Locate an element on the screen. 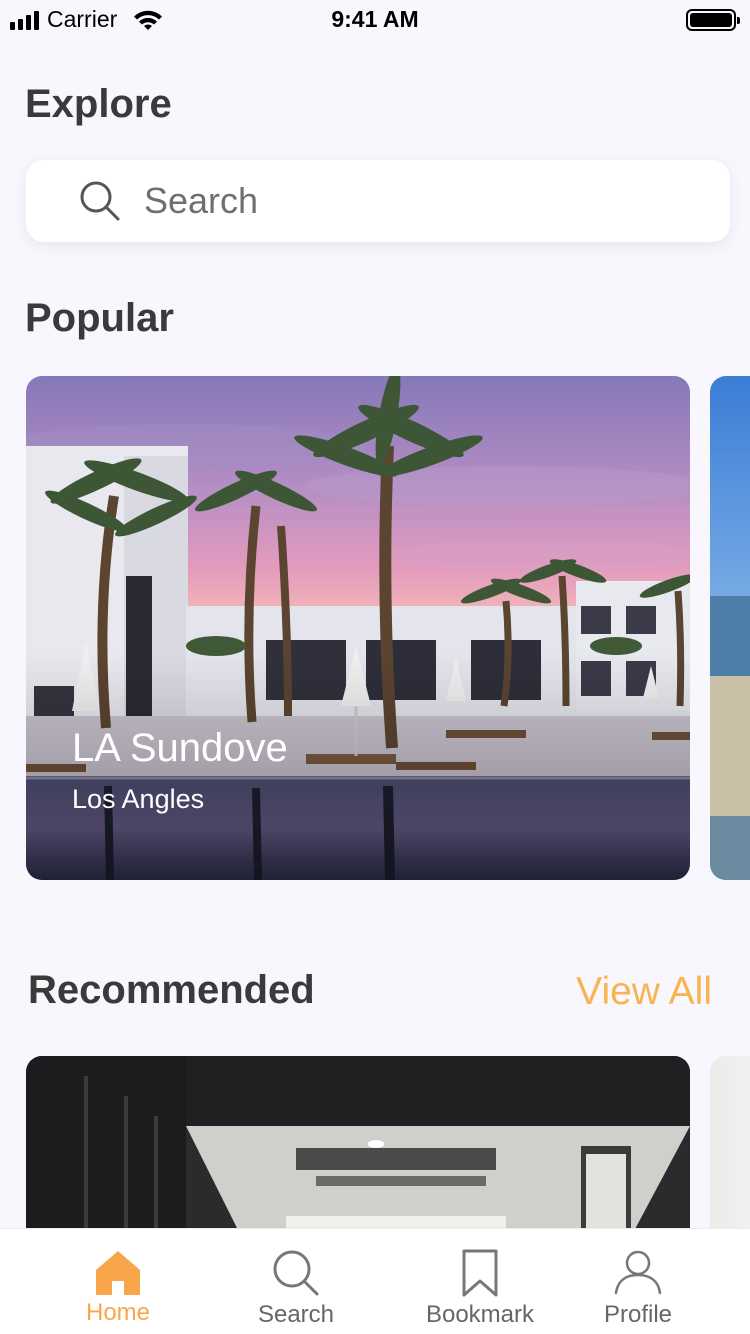 Image resolution: width=750 pixels, height=1334 pixels. tab-home: Home is located at coordinates (118, 1281).